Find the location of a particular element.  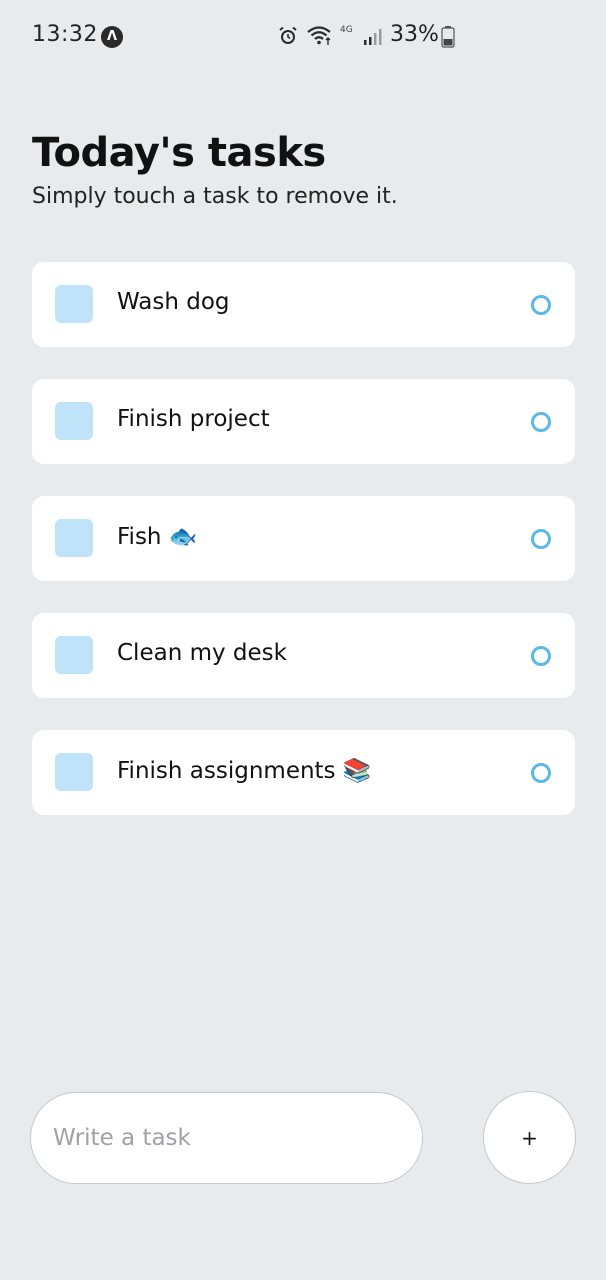

task-item: Wash dog is located at coordinates (303, 304).